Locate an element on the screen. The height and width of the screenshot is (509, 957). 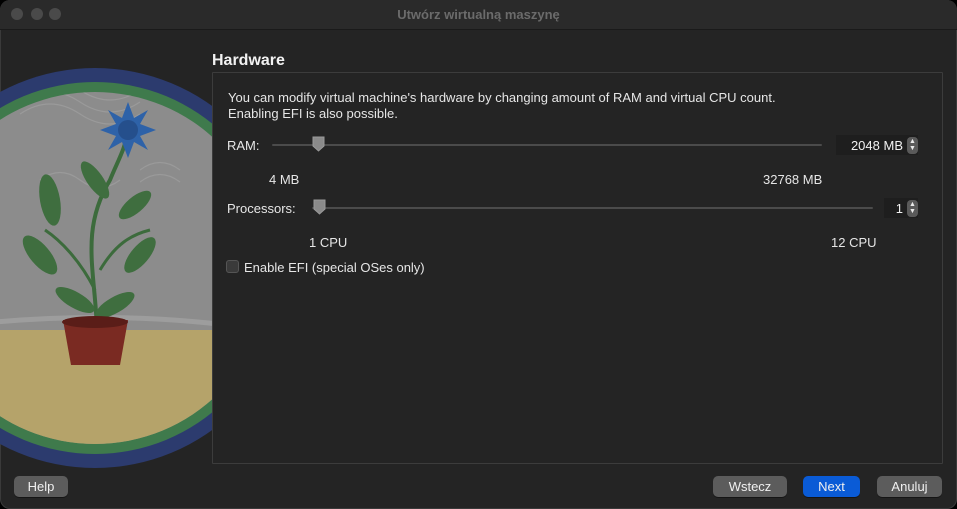
ram-spinbox: 2048 MB ▲ ▼ is located at coordinates (877, 145).